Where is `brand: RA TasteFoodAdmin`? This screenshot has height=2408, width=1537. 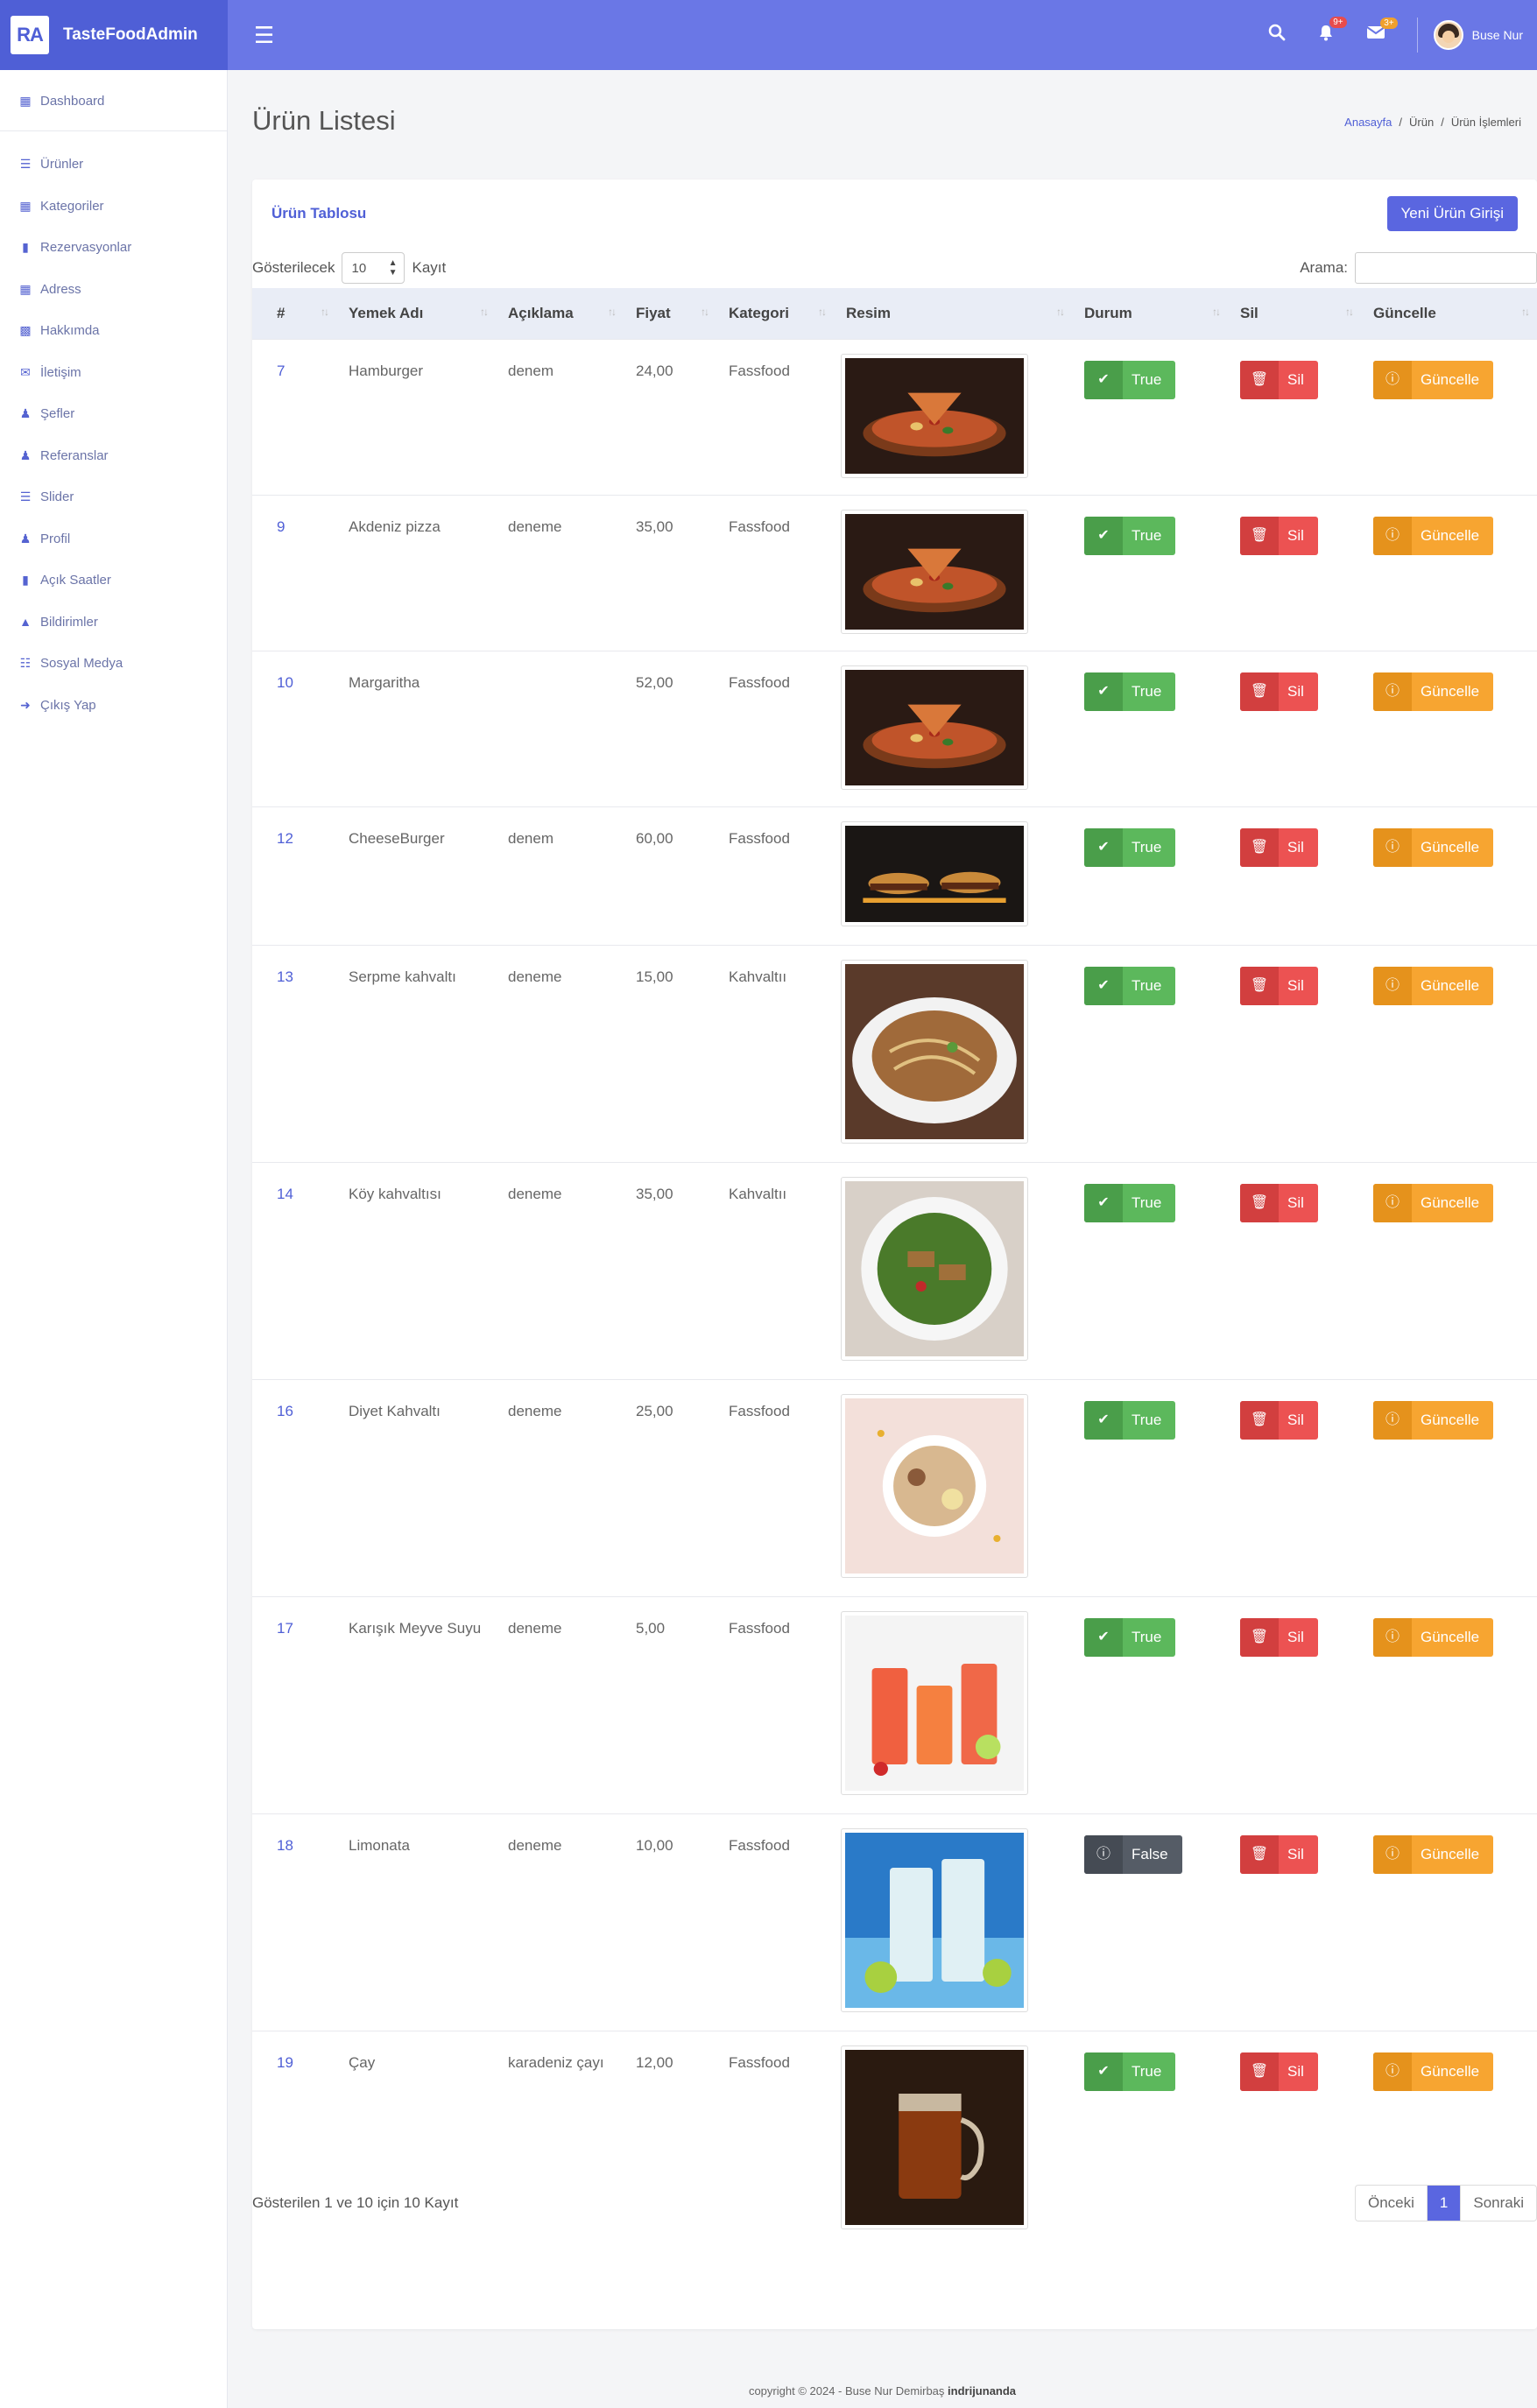 brand: RA TasteFoodAdmin is located at coordinates (114, 35).